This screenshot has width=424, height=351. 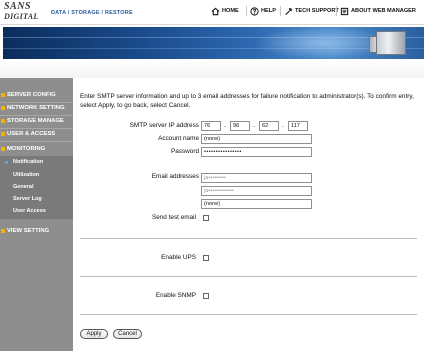 I want to click on sidebar-subitem-server-log: Server Log, so click(x=27, y=199).